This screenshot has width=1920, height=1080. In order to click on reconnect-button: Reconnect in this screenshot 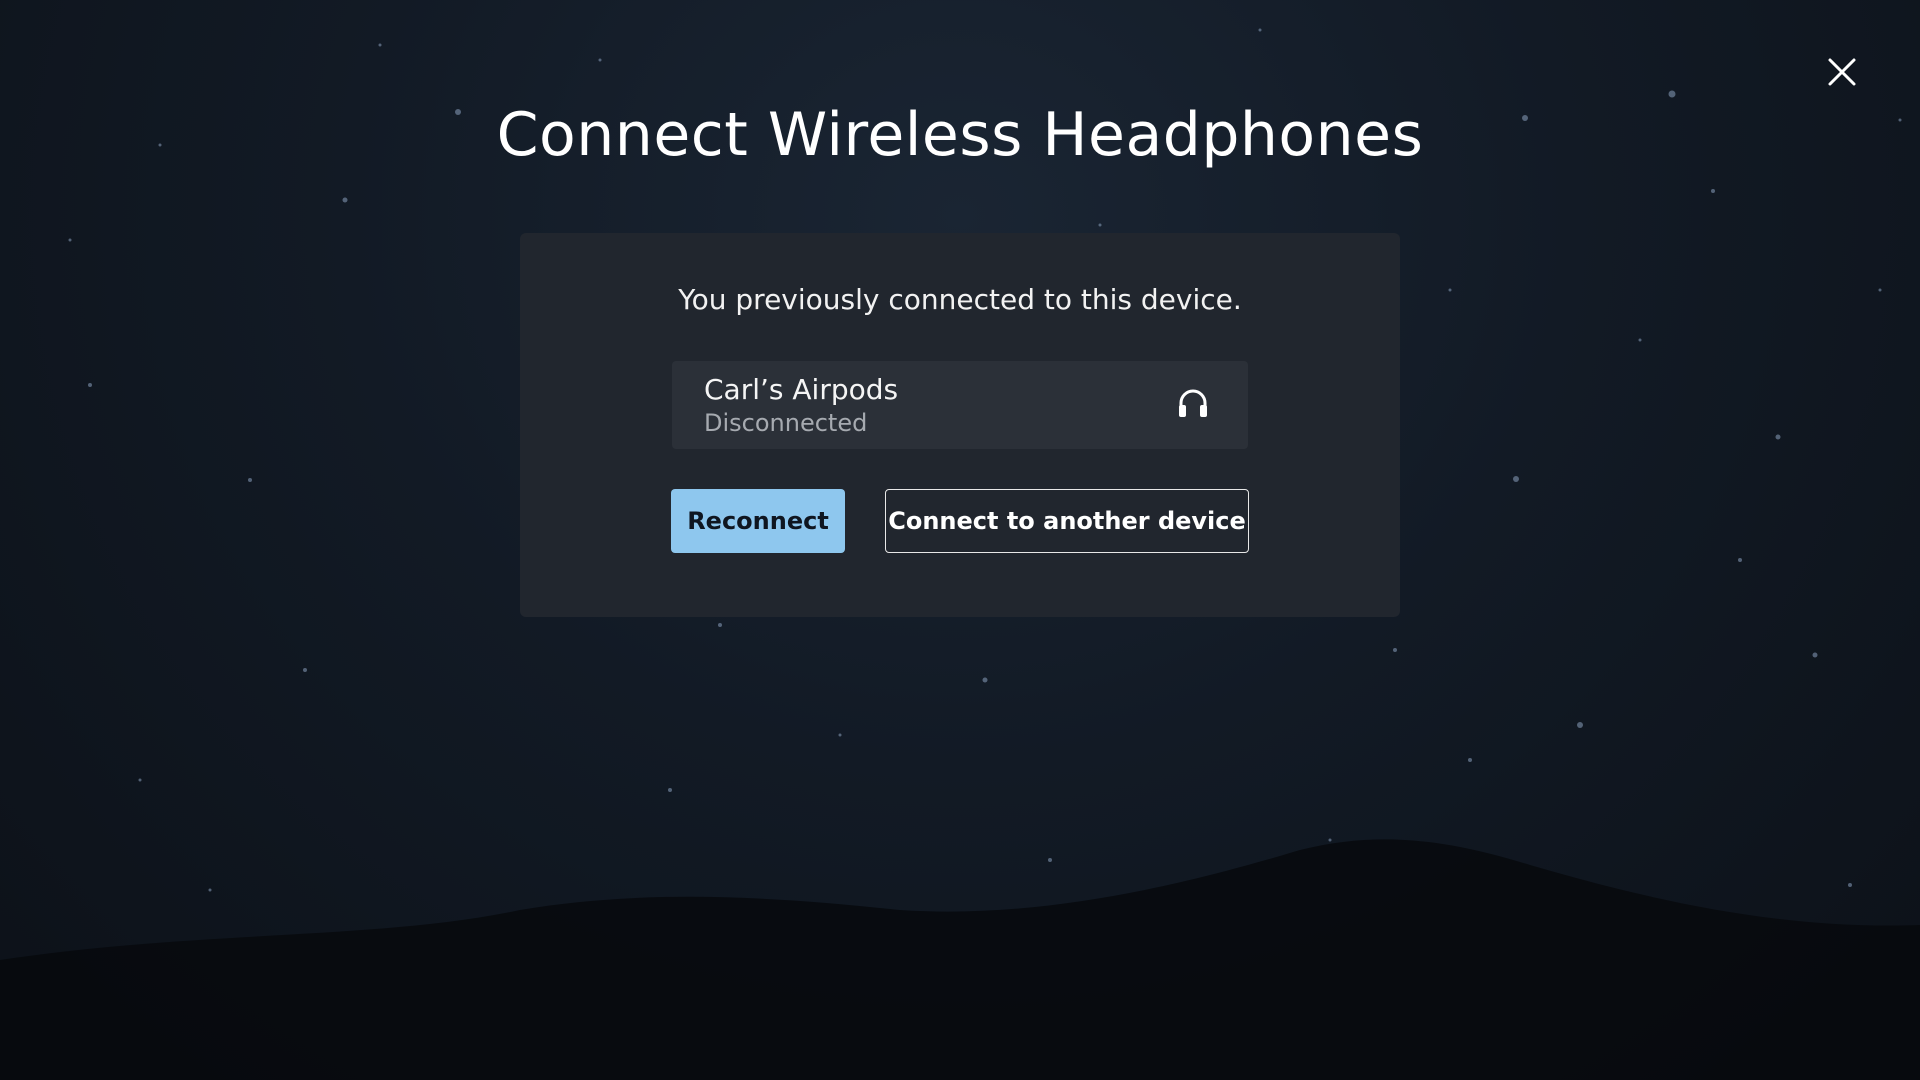, I will do `click(758, 521)`.